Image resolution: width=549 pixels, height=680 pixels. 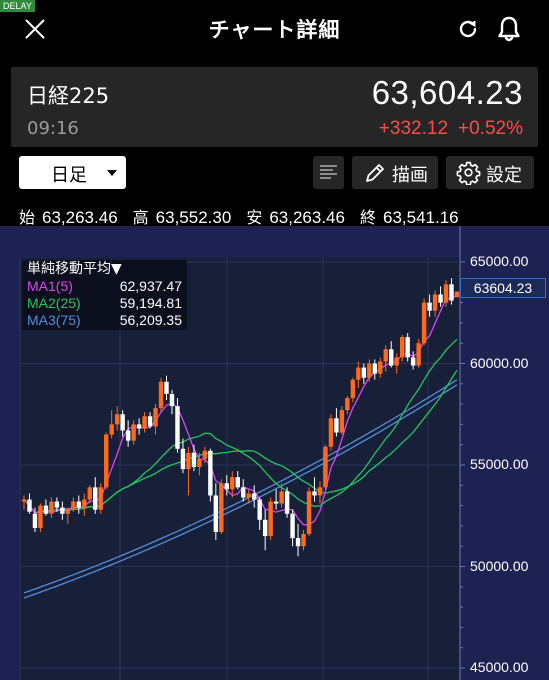 I want to click on open-label: 始, so click(x=27, y=217).